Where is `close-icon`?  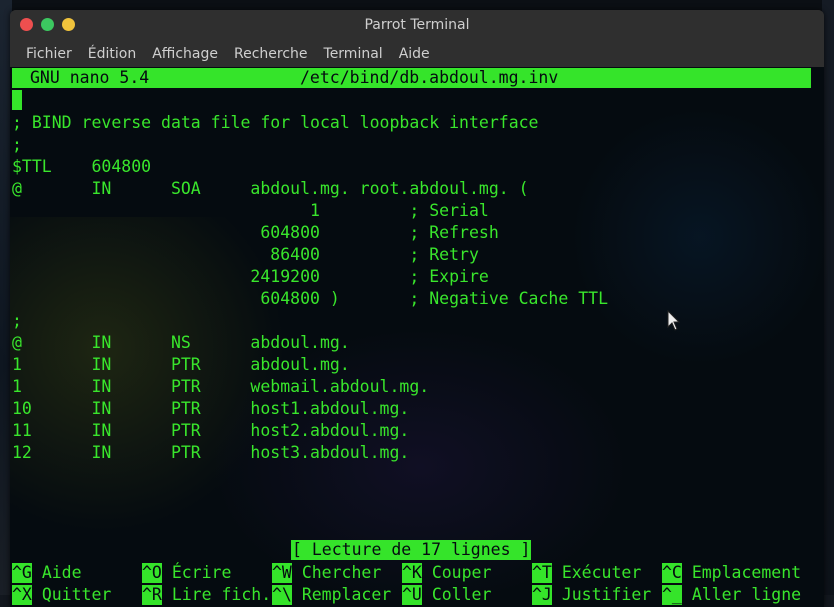 close-icon is located at coordinates (26, 24).